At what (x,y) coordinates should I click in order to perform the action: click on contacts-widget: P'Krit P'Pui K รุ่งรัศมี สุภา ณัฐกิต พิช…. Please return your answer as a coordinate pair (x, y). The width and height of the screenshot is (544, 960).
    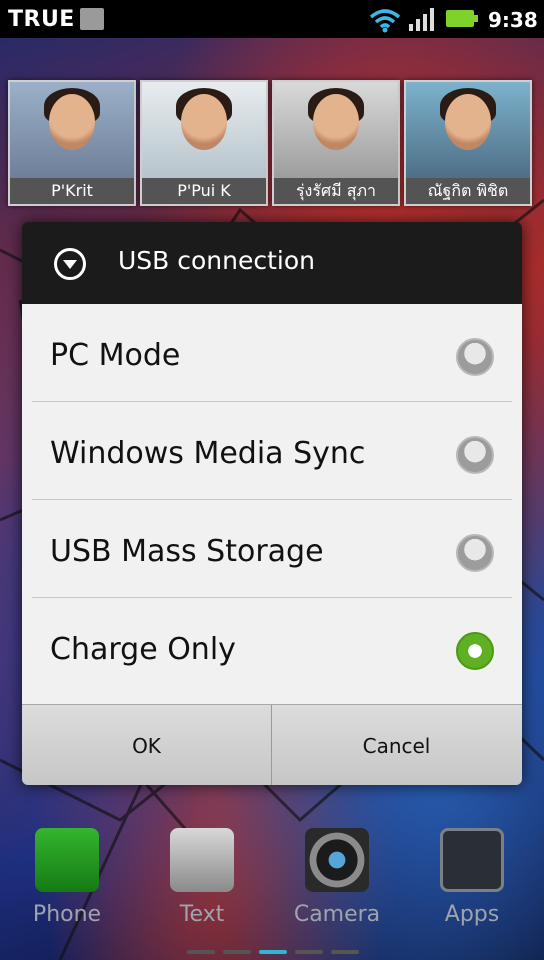
    Looking at the image, I should click on (272, 143).